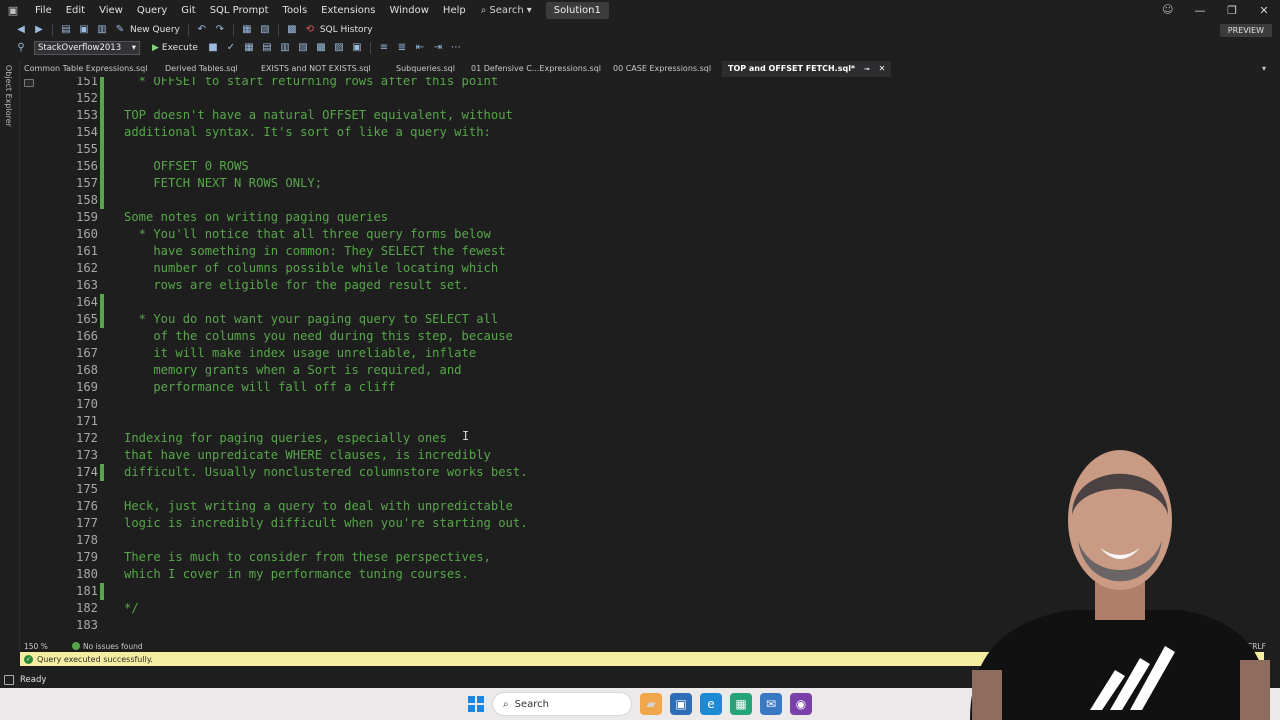 The image size is (1280, 720). I want to click on solution-name: Solution1, so click(577, 10).